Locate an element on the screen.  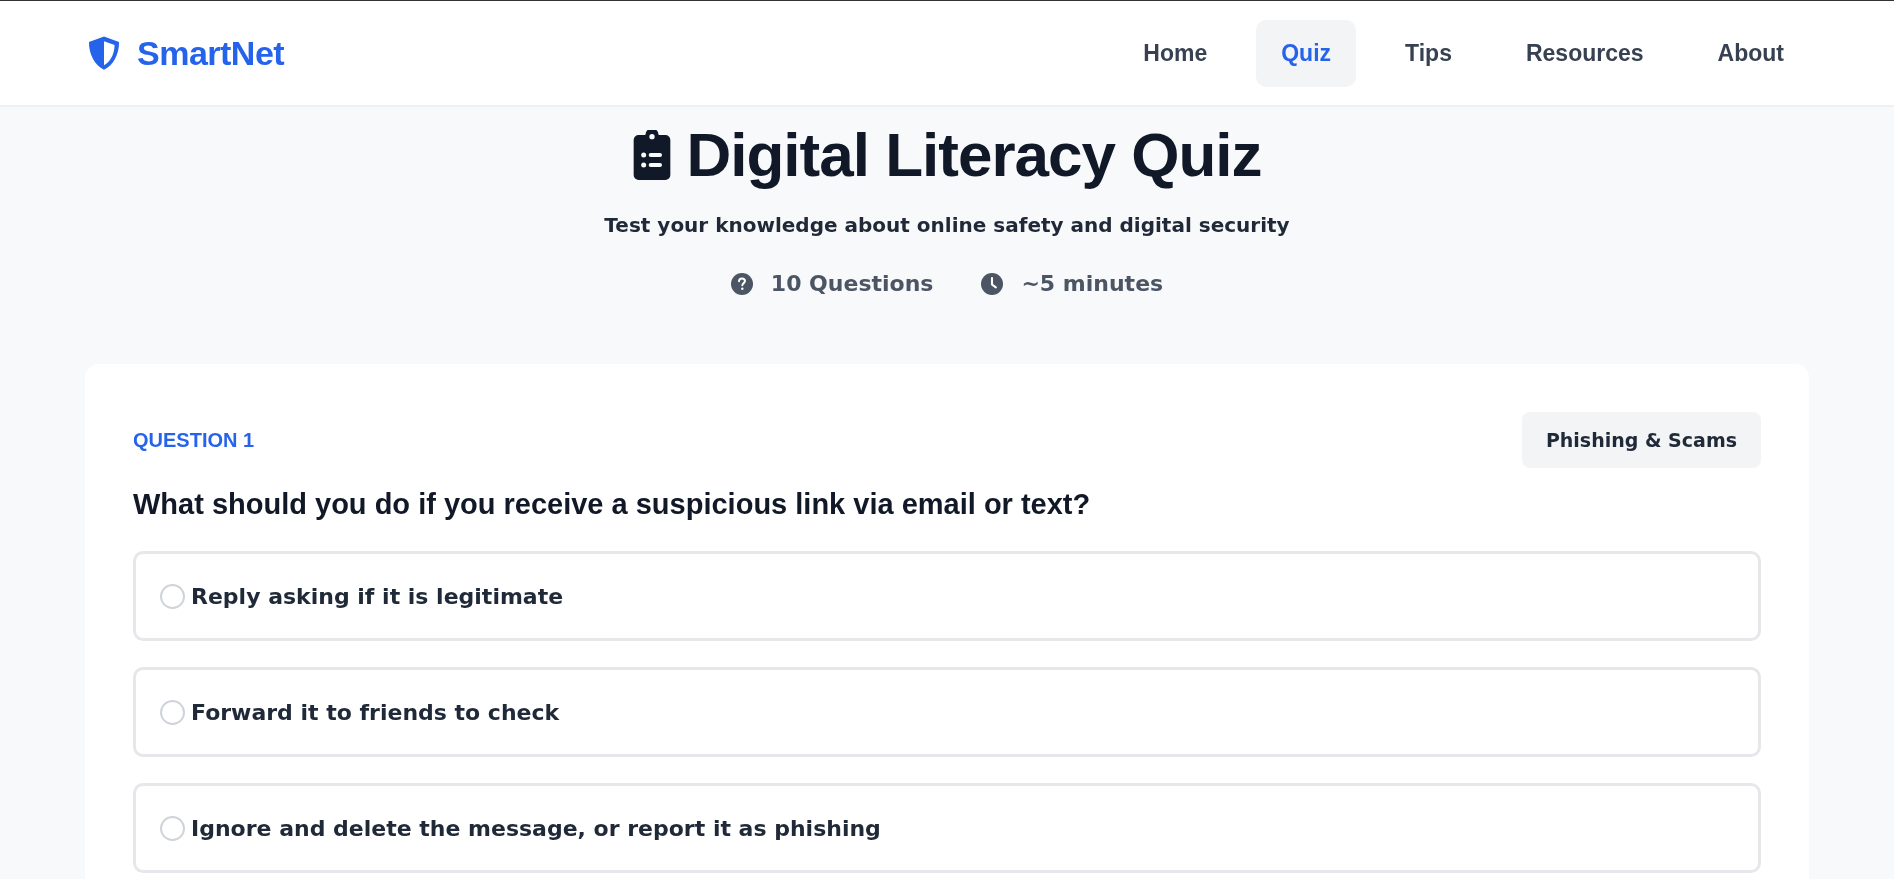
nav-link: Quiz is located at coordinates (1306, 53).